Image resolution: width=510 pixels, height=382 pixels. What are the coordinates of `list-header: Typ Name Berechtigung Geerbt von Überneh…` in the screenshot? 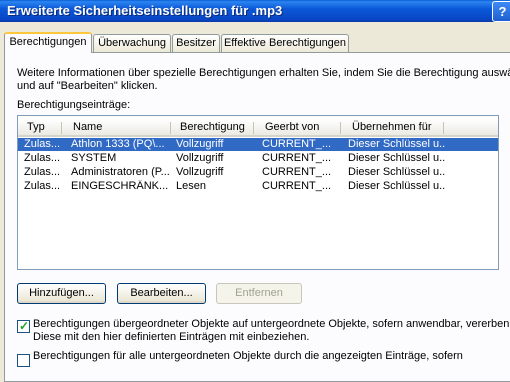 It's located at (258, 128).